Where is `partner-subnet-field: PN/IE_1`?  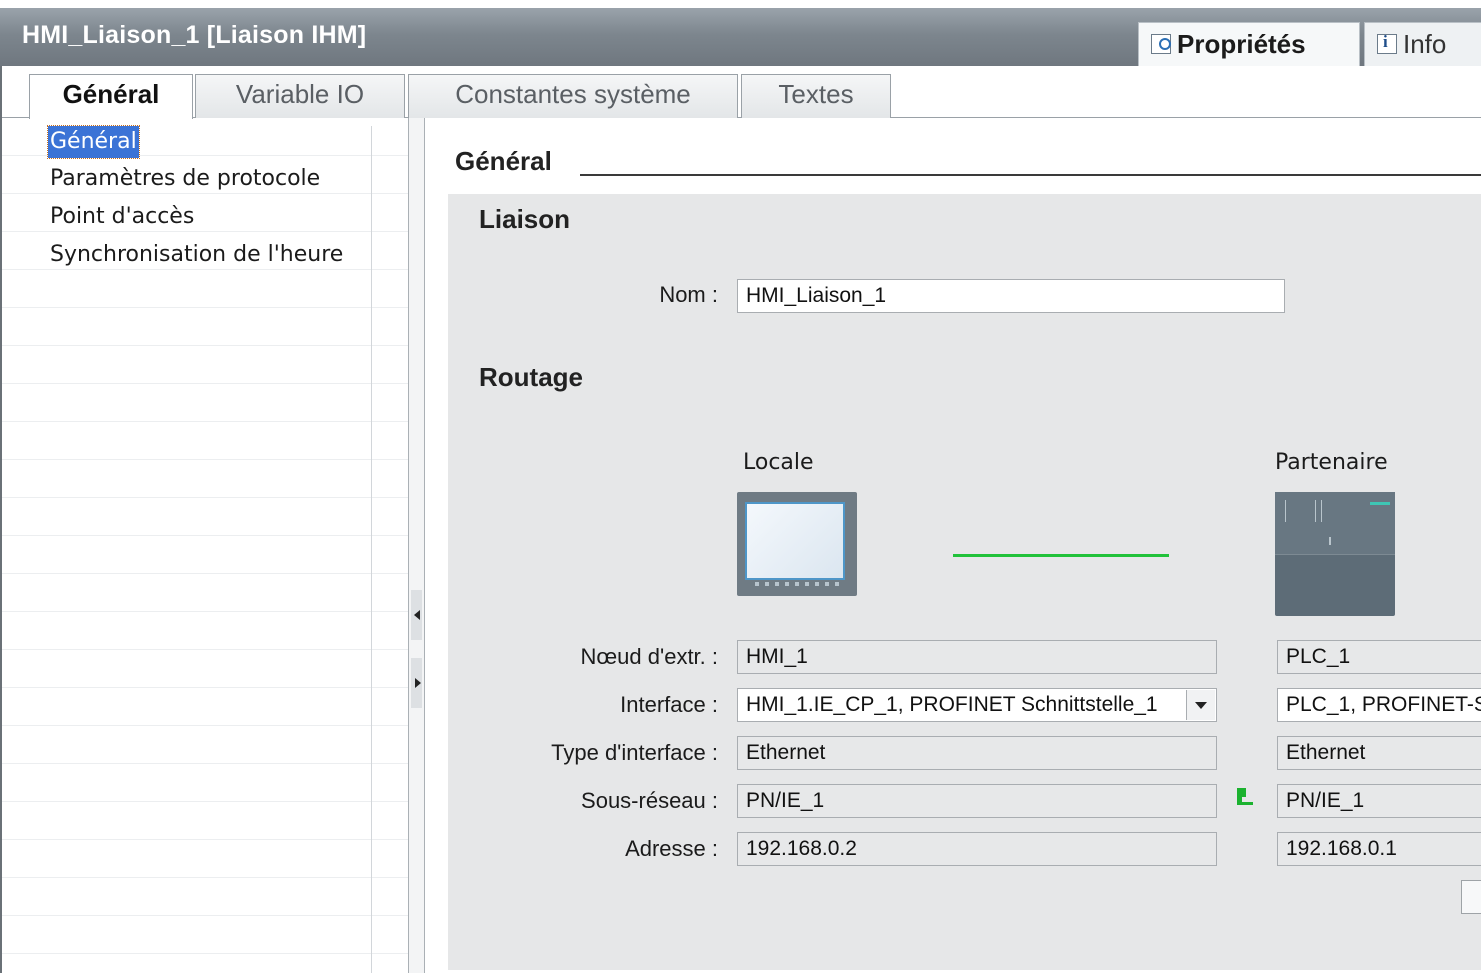 partner-subnet-field: PN/IE_1 is located at coordinates (1379, 801).